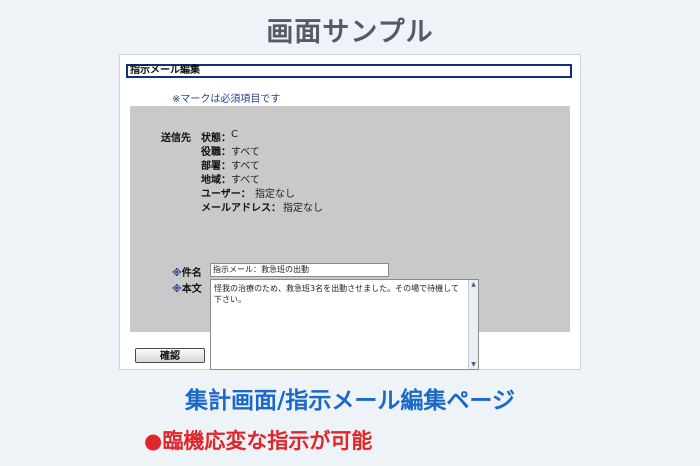  Describe the element at coordinates (245, 180) in the screenshot. I see `region-value: すべて` at that location.